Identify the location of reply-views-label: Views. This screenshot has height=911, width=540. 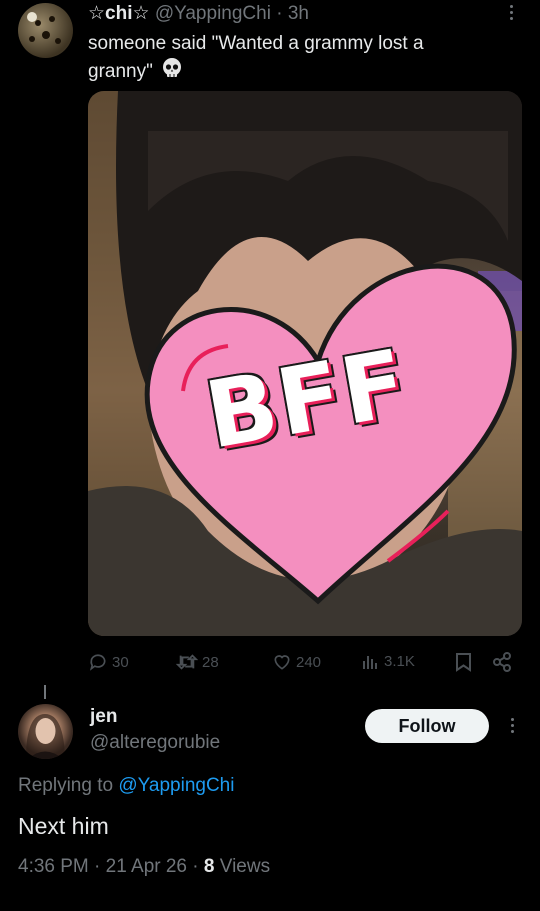
(245, 866).